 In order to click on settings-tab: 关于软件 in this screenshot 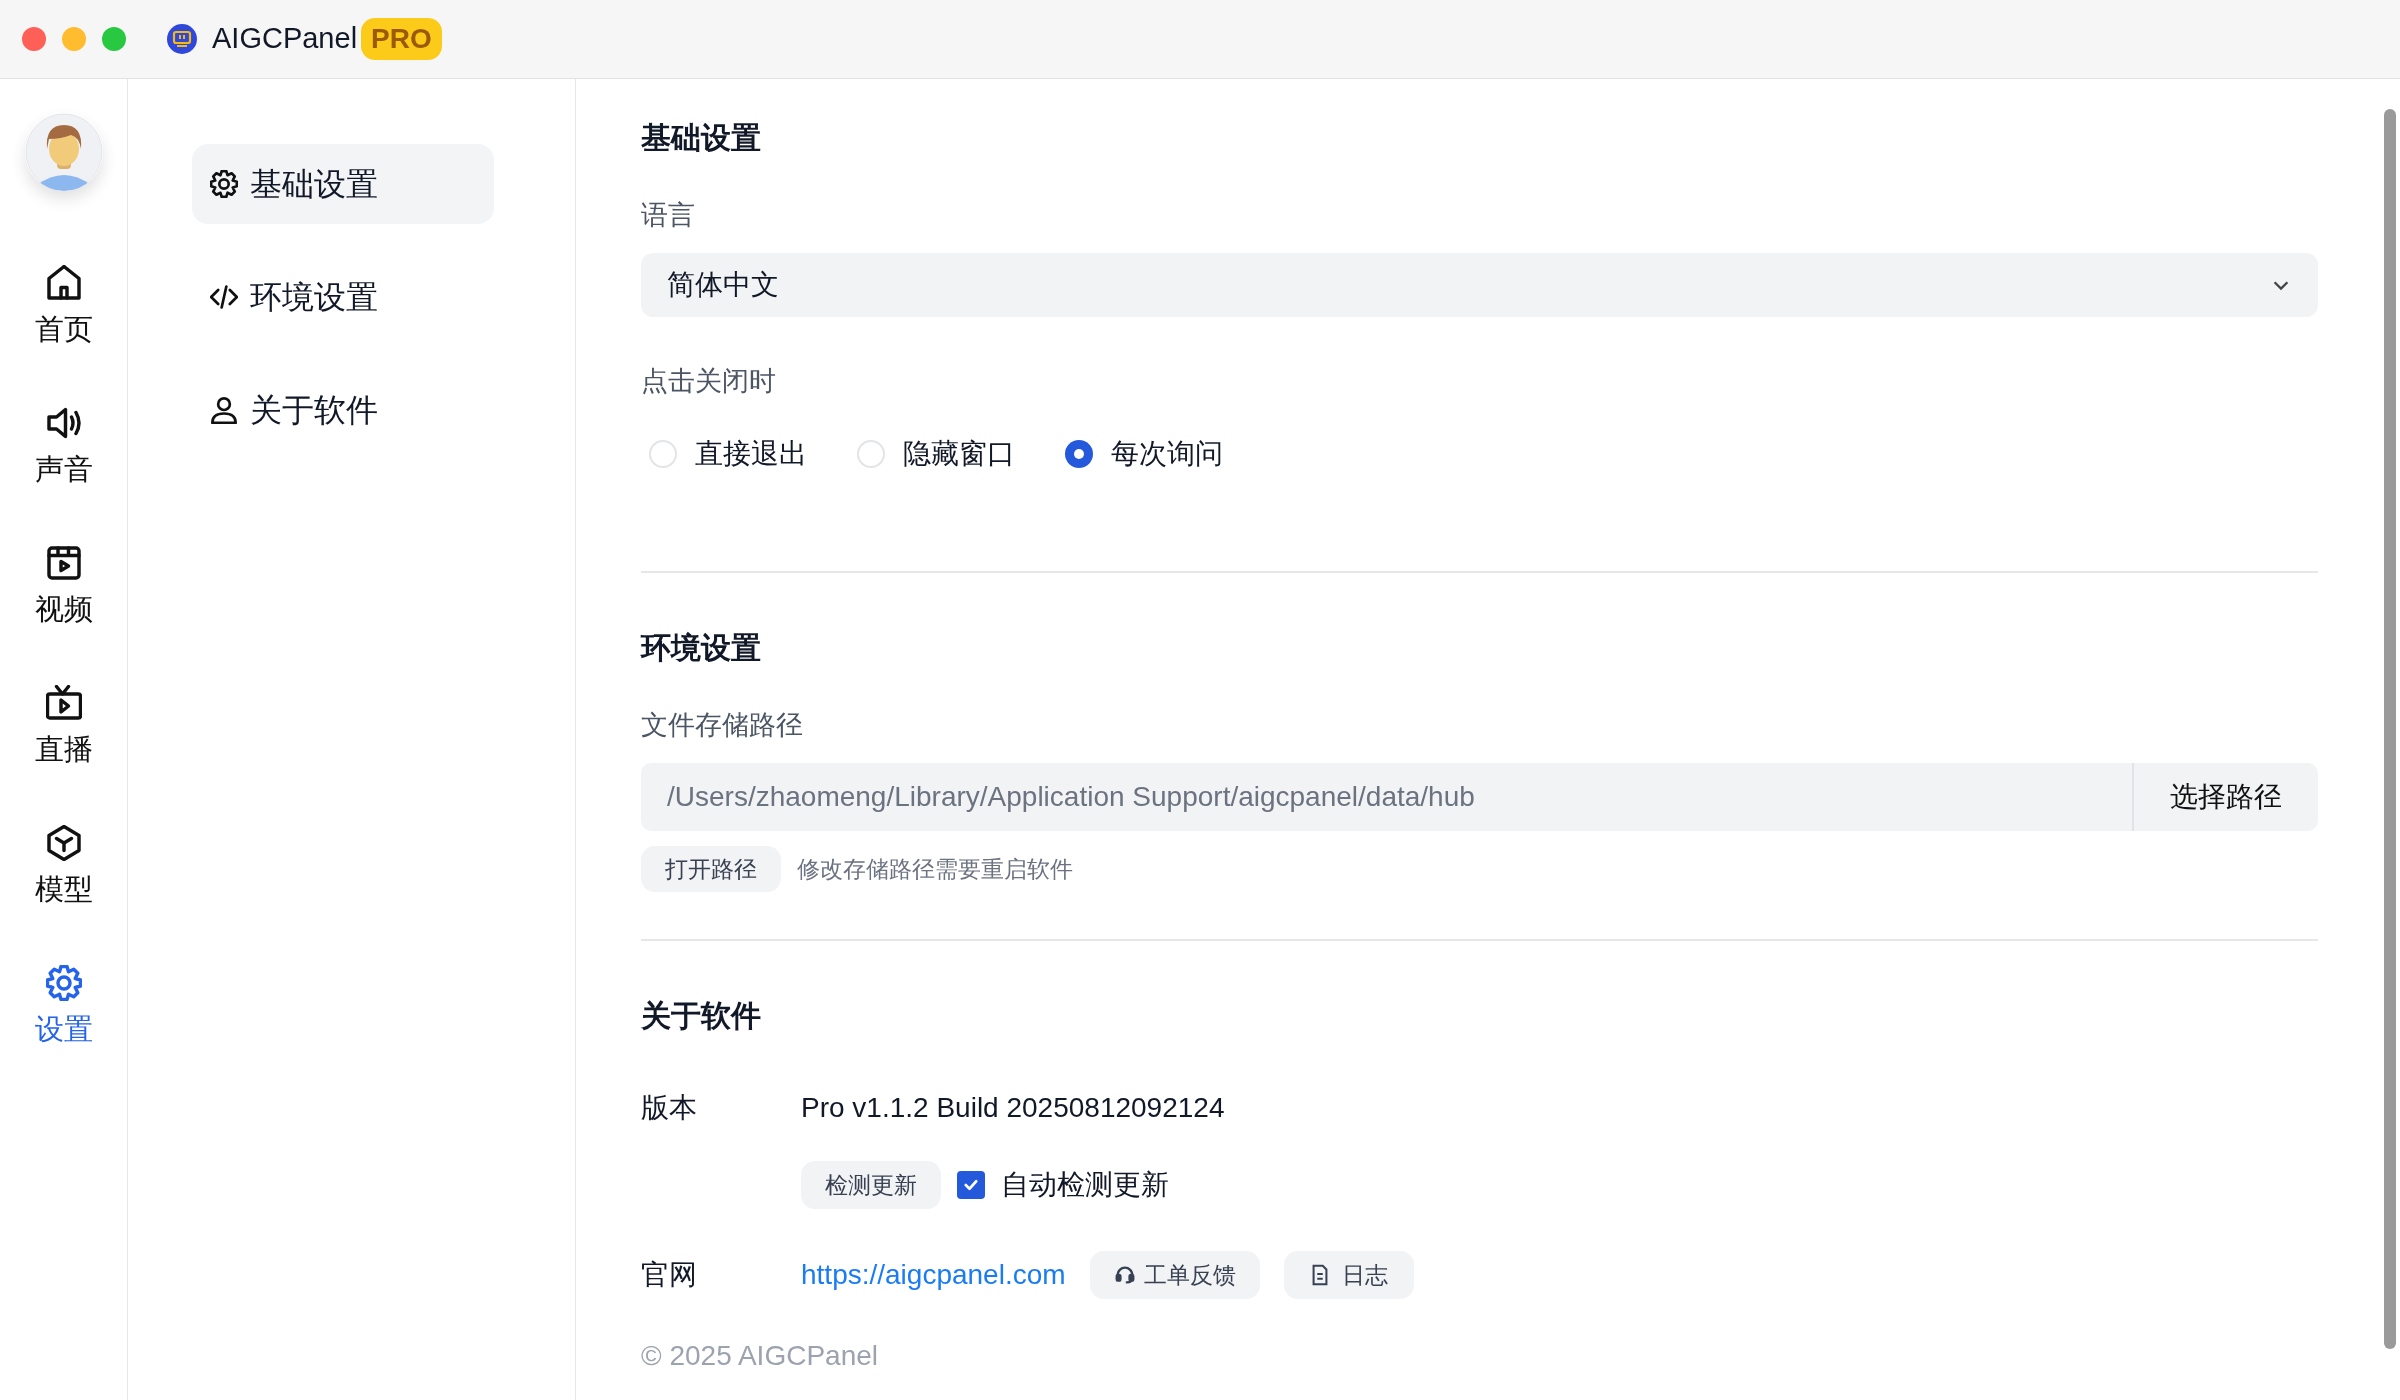, I will do `click(343, 410)`.